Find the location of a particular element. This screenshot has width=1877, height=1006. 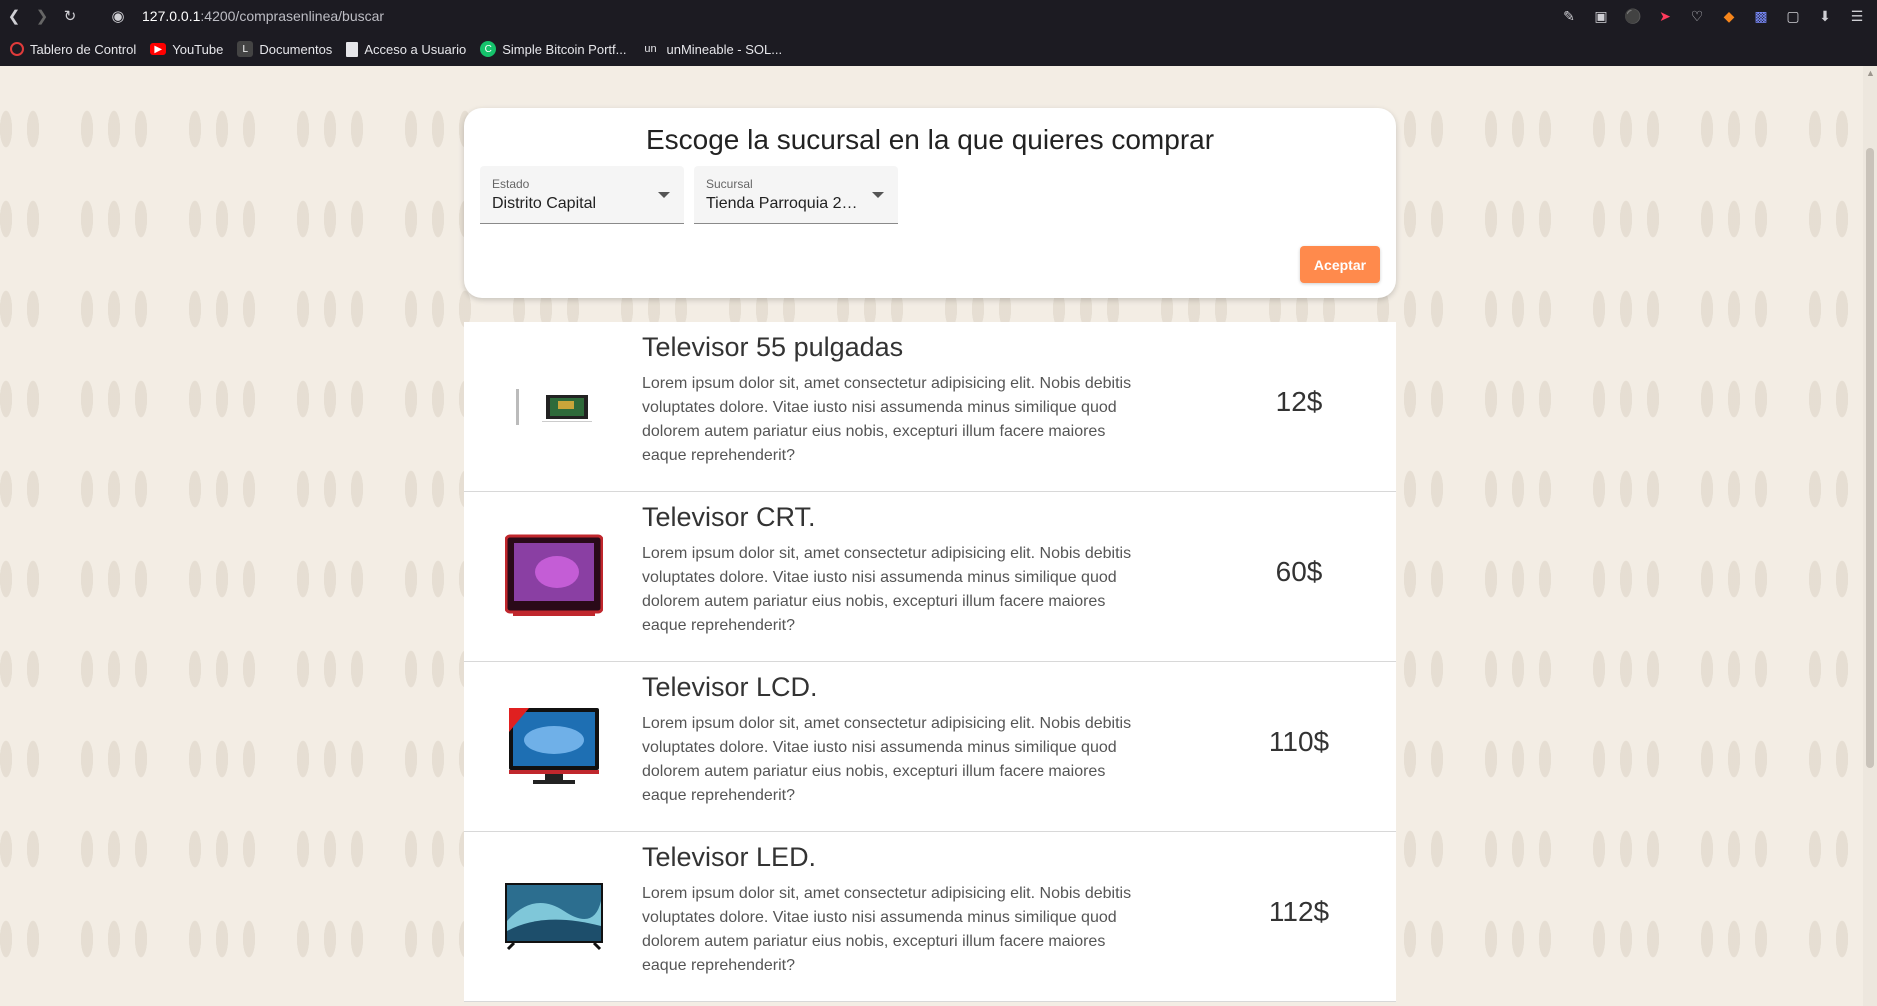

product-price: 12$ is located at coordinates (1299, 401).